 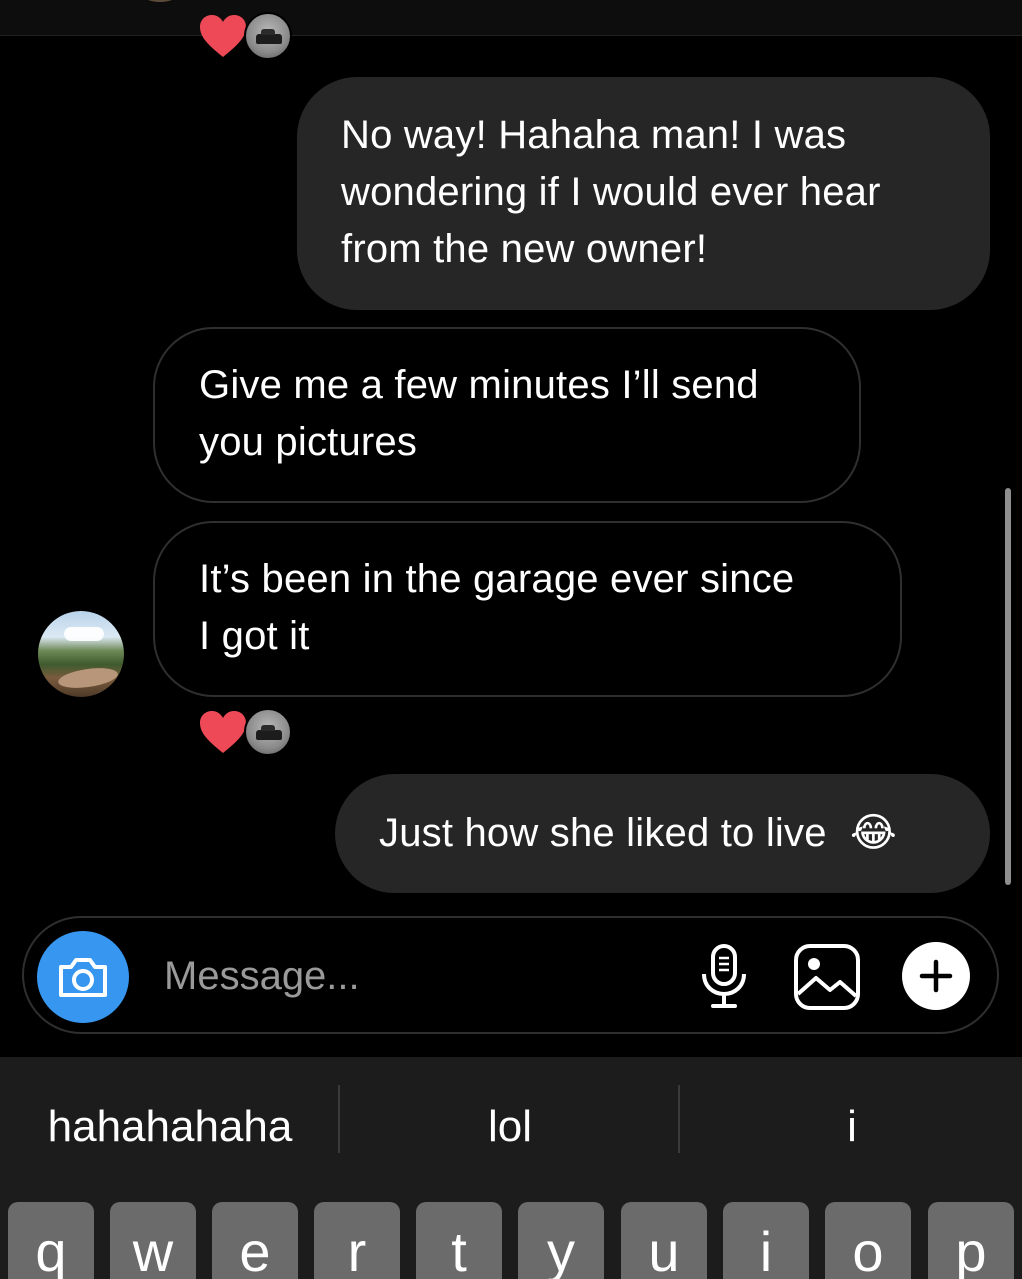 I want to click on message-text-line: you pictures, so click(x=308, y=442).